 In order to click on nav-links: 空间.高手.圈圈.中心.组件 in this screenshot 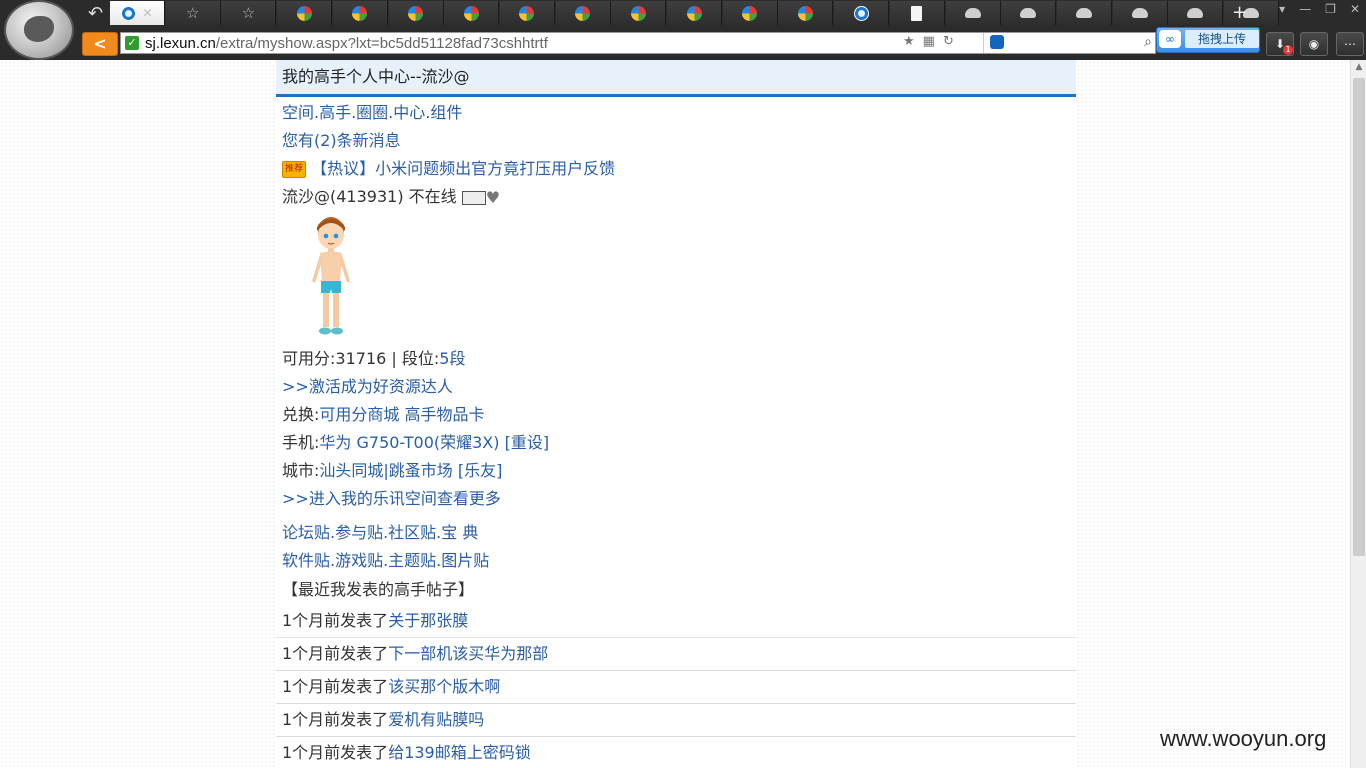, I will do `click(676, 113)`.